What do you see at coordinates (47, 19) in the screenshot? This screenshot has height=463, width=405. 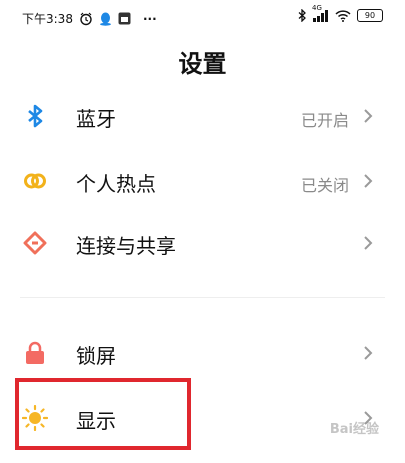 I see `status-time: 下午3:38` at bounding box center [47, 19].